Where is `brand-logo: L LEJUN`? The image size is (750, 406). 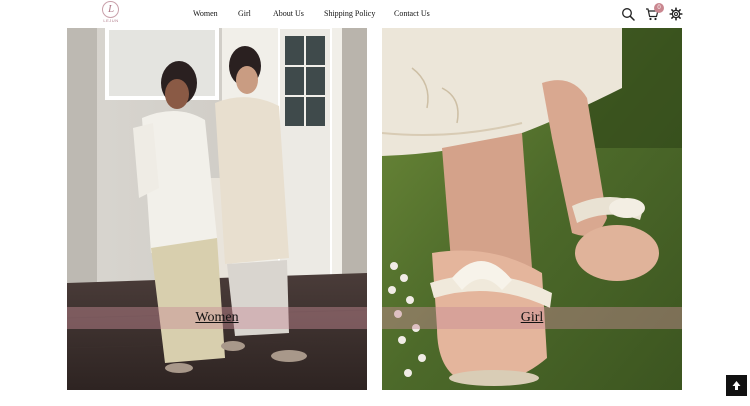
brand-logo: L LEJUN is located at coordinates (111, 13).